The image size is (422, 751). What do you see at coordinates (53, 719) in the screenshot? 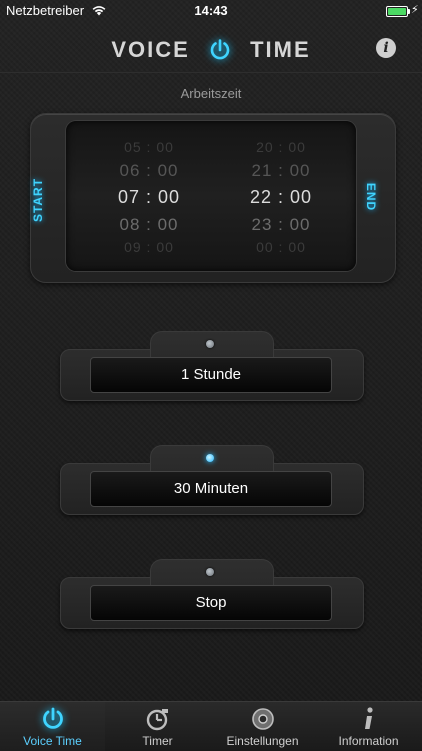
I see `power-icon` at bounding box center [53, 719].